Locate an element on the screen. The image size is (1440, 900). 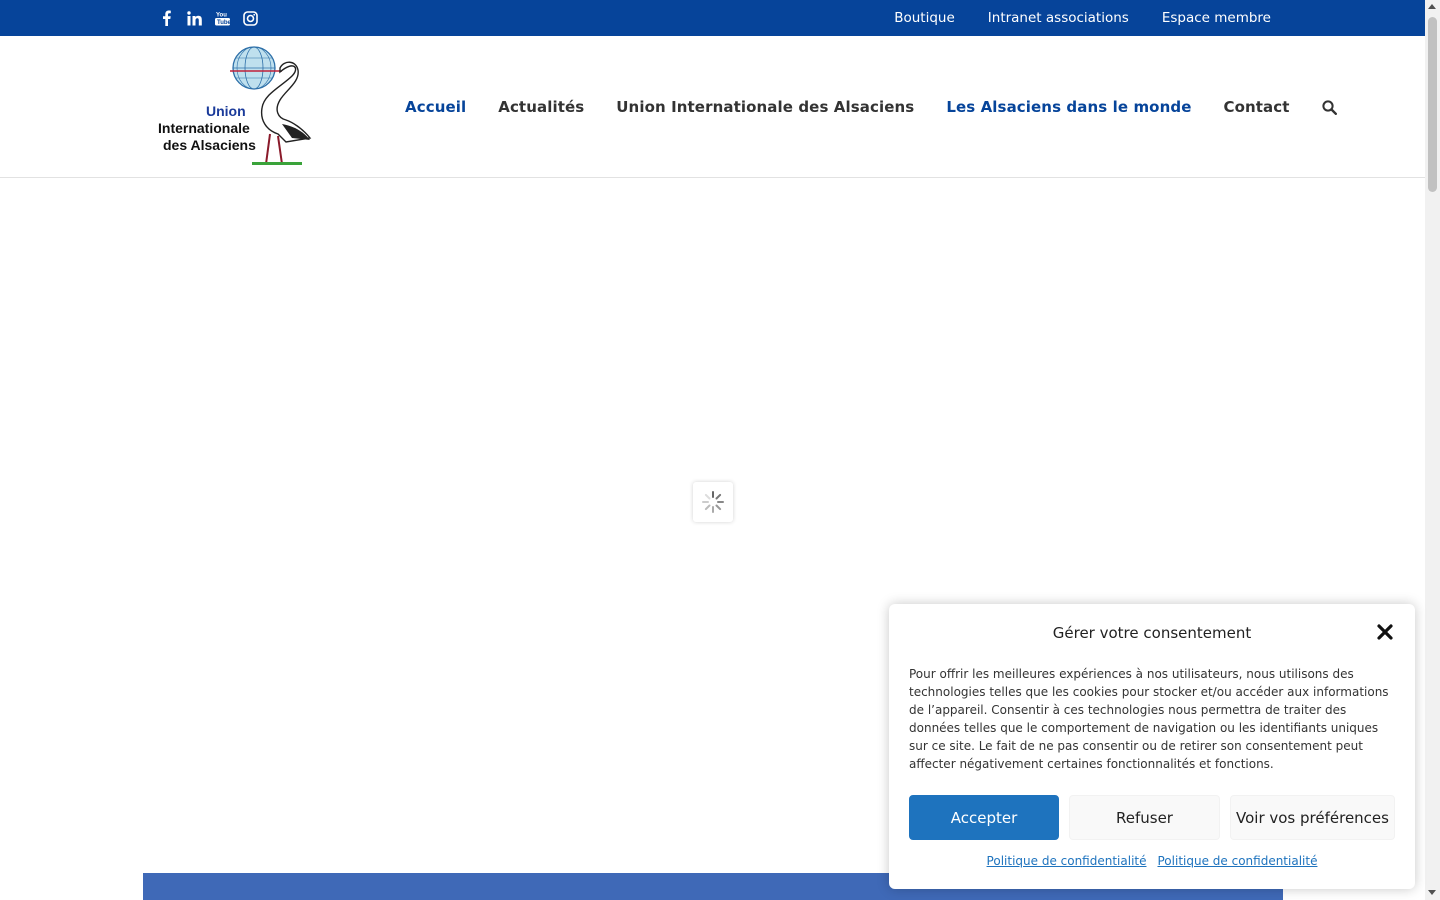
page-scrollbar is located at coordinates (1432, 450).